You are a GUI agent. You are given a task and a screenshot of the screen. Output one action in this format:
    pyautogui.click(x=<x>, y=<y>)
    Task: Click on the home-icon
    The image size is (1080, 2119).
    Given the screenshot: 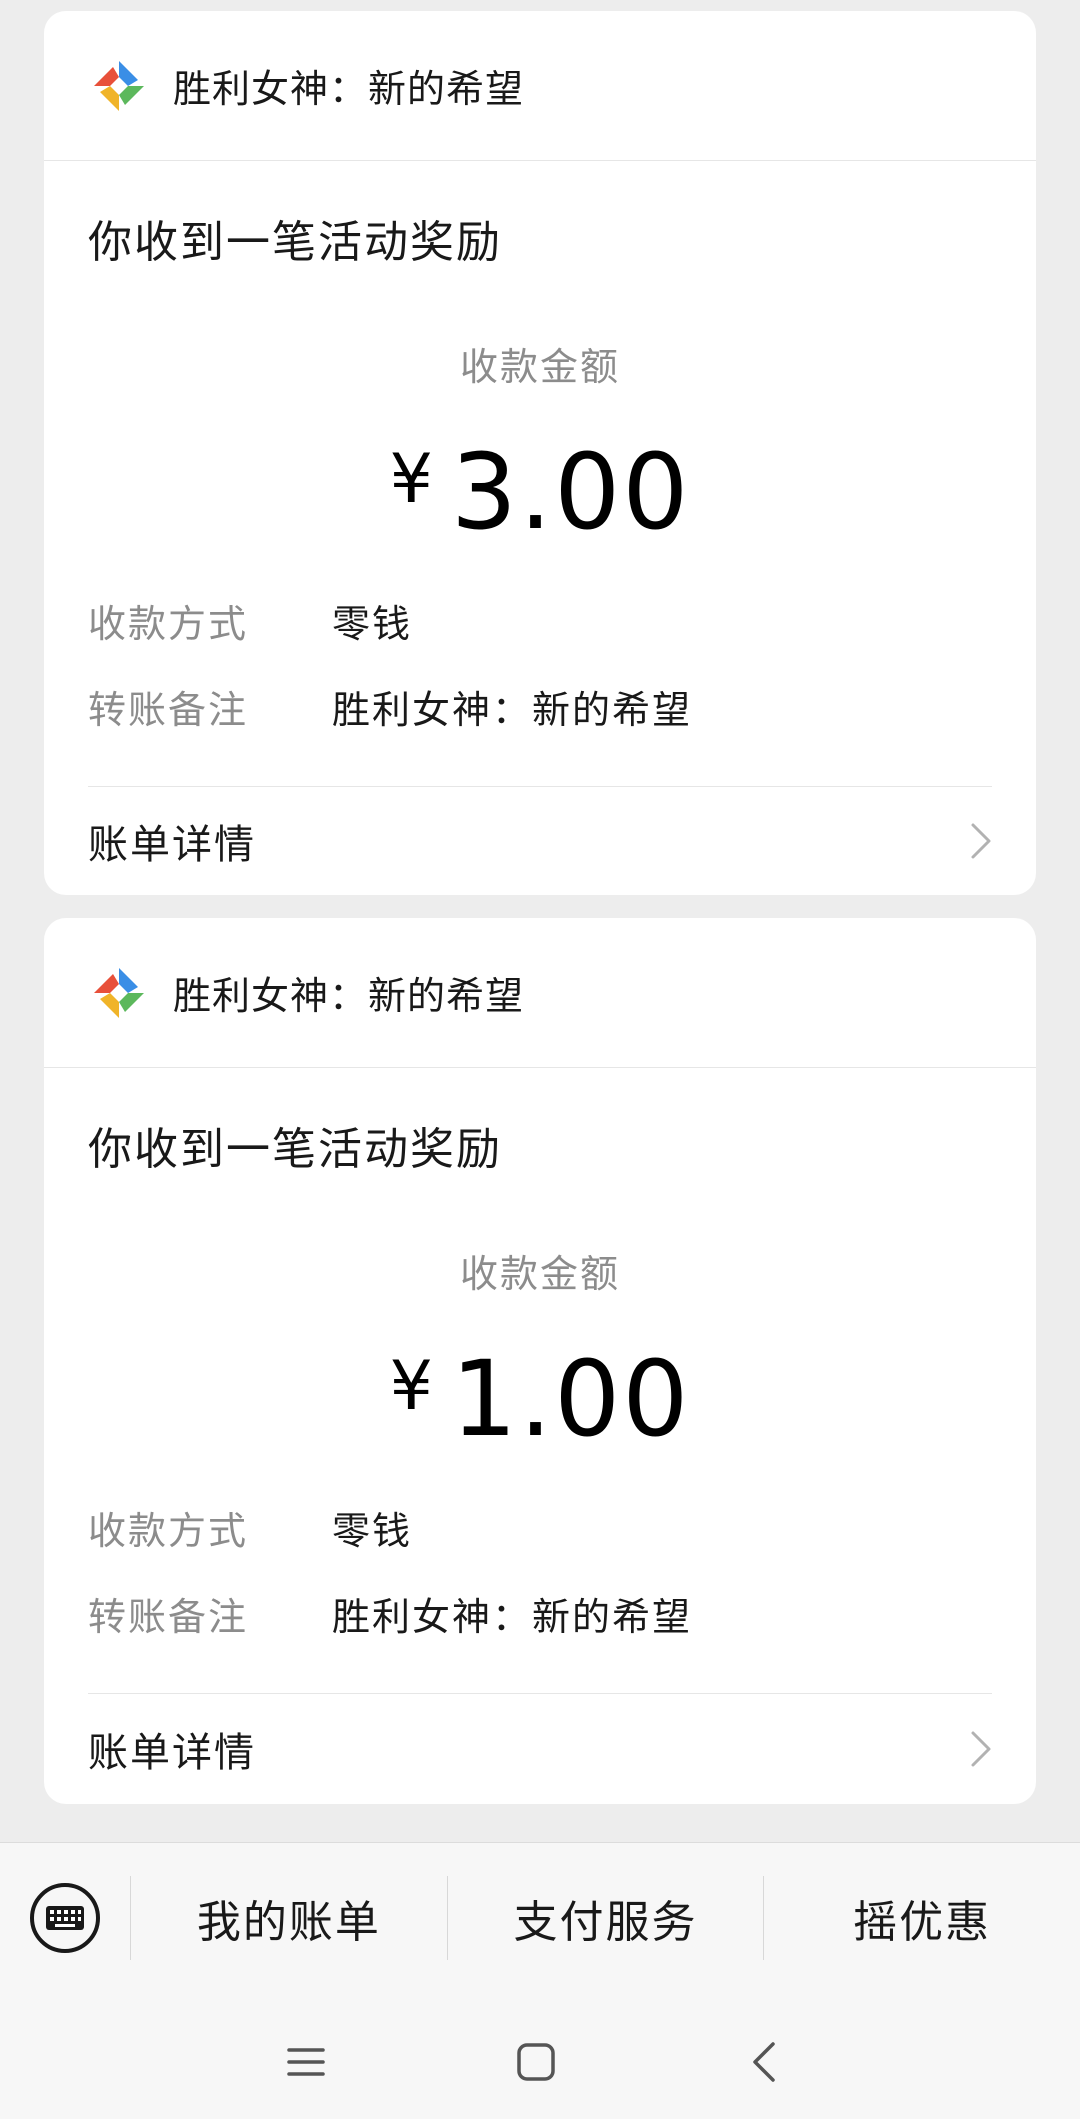 What is the action you would take?
    pyautogui.click(x=536, y=2062)
    